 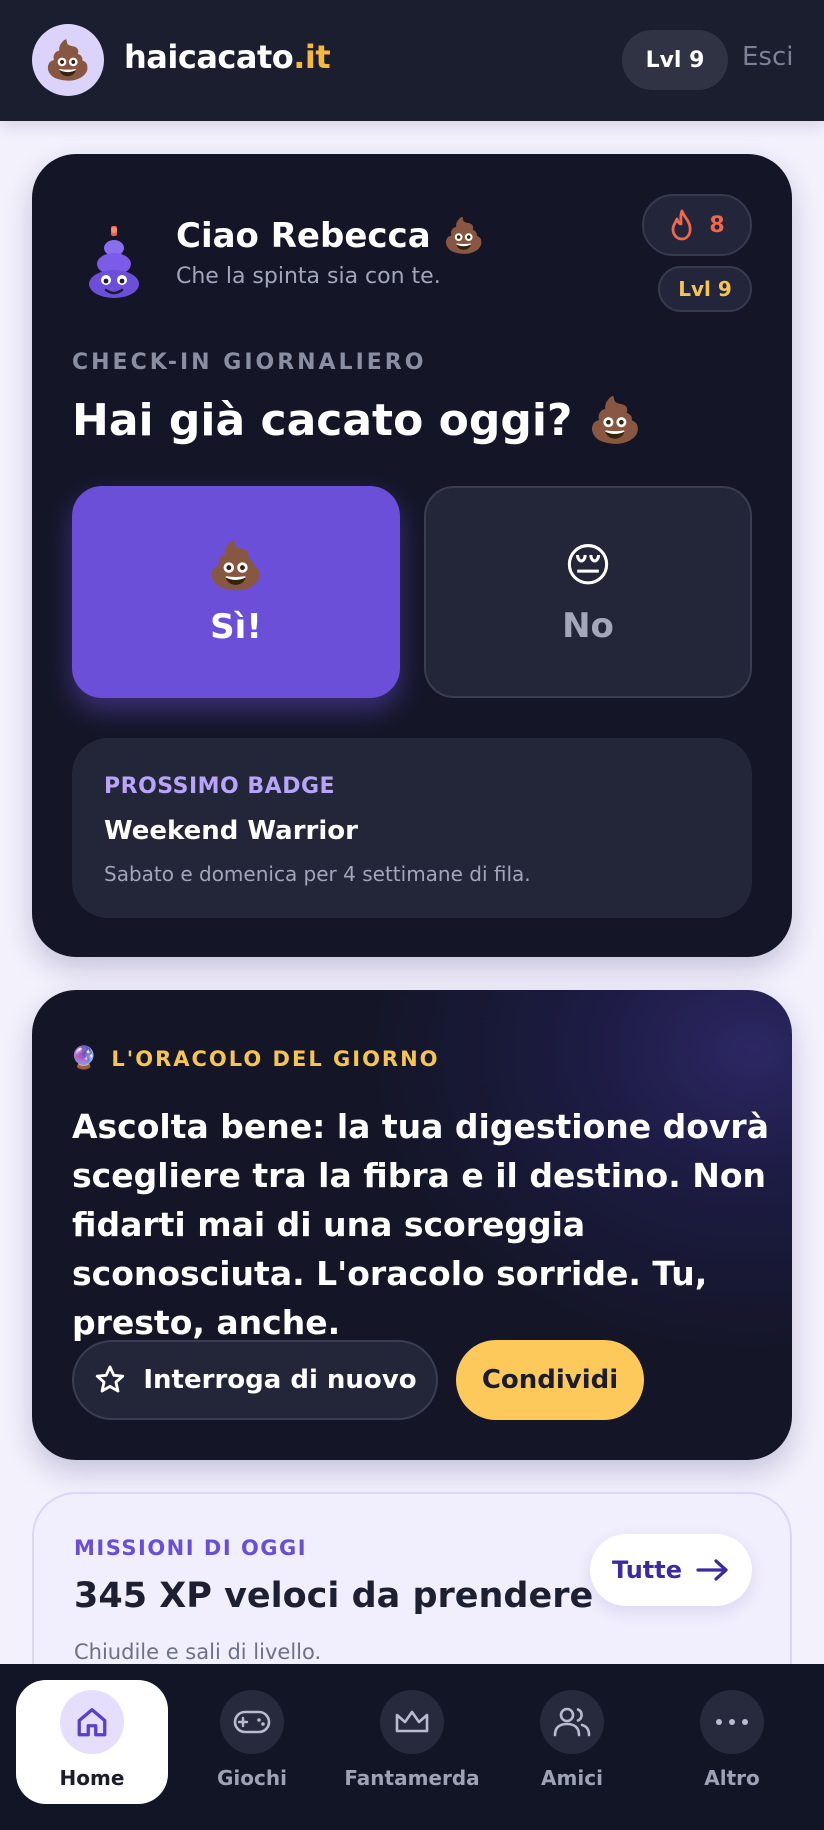 I want to click on more-icon, so click(x=732, y=1722).